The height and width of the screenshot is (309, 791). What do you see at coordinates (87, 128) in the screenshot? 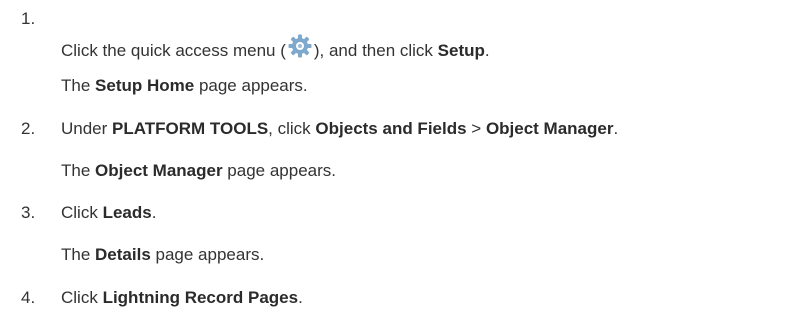
I see `step-2-text-pre: Under` at bounding box center [87, 128].